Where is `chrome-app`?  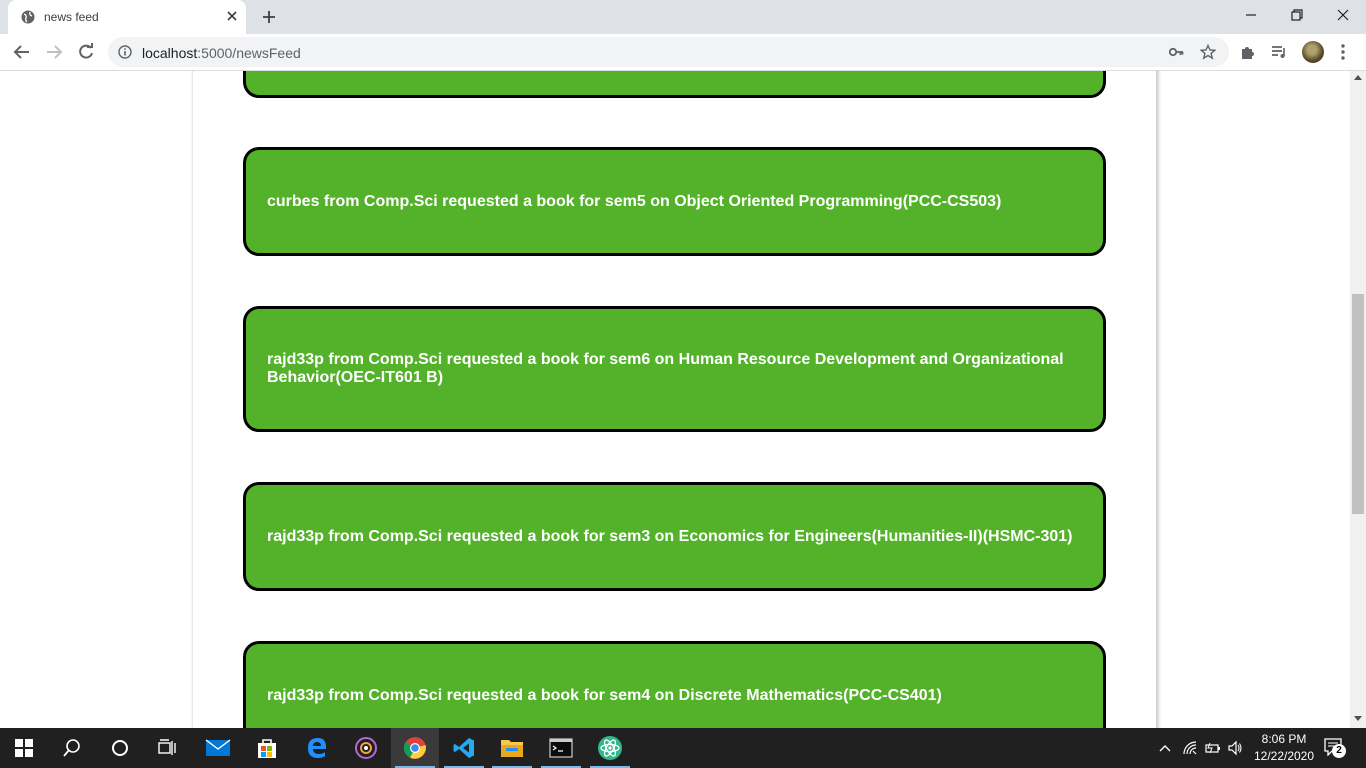 chrome-app is located at coordinates (415, 748).